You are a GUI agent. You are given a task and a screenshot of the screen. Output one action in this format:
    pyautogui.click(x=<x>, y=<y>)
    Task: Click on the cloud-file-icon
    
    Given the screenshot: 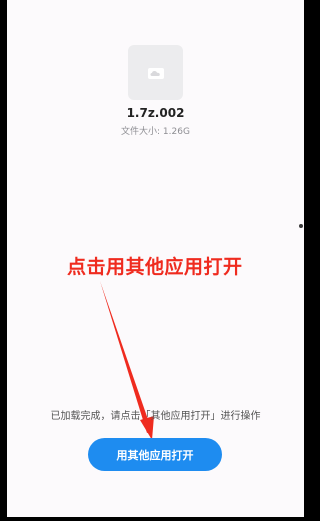 What is the action you would take?
    pyautogui.click(x=156, y=73)
    